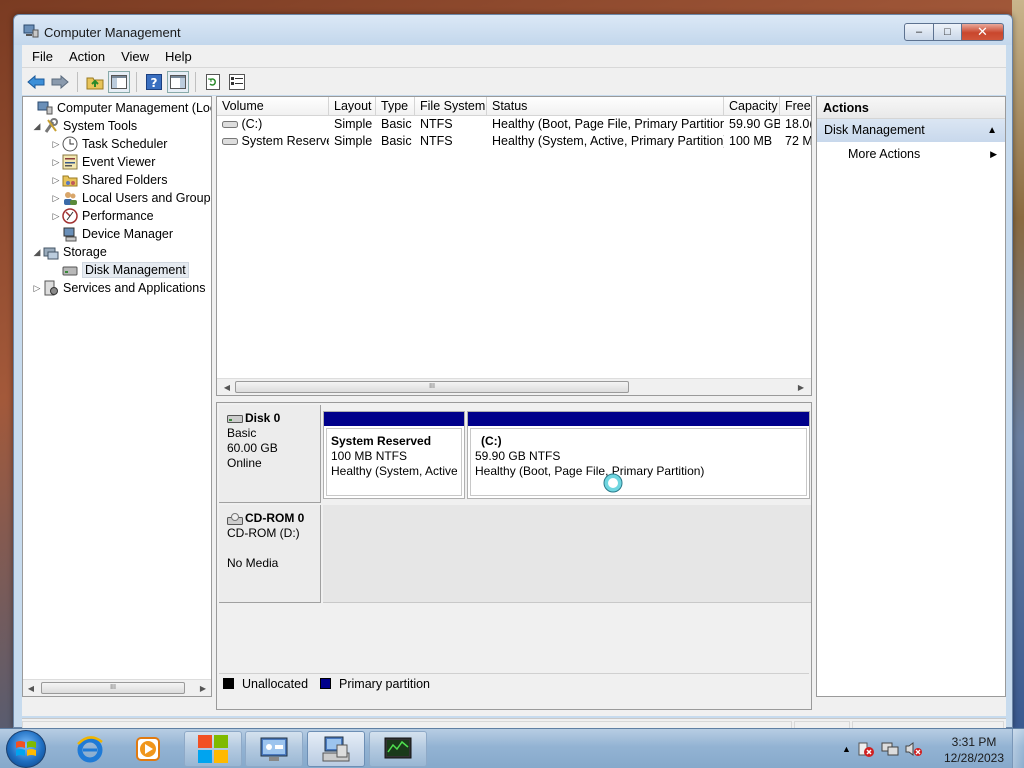 The width and height of the screenshot is (1024, 768). What do you see at coordinates (70, 270) in the screenshot?
I see `disk-management-icon` at bounding box center [70, 270].